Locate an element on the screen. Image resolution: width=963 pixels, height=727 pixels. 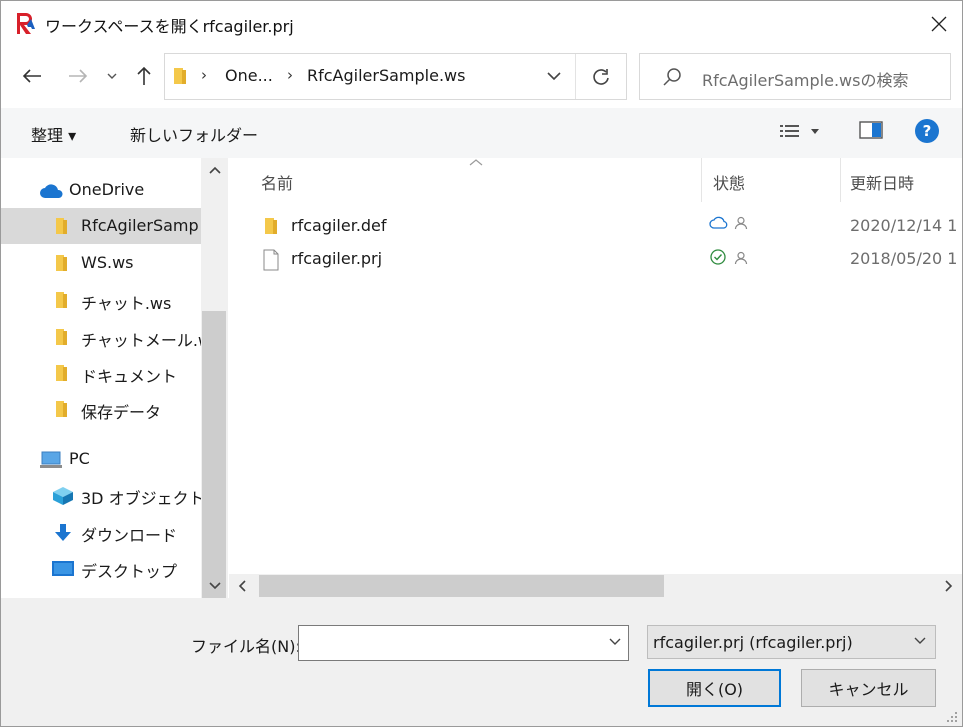
arrow-up-icon is located at coordinates (144, 75).